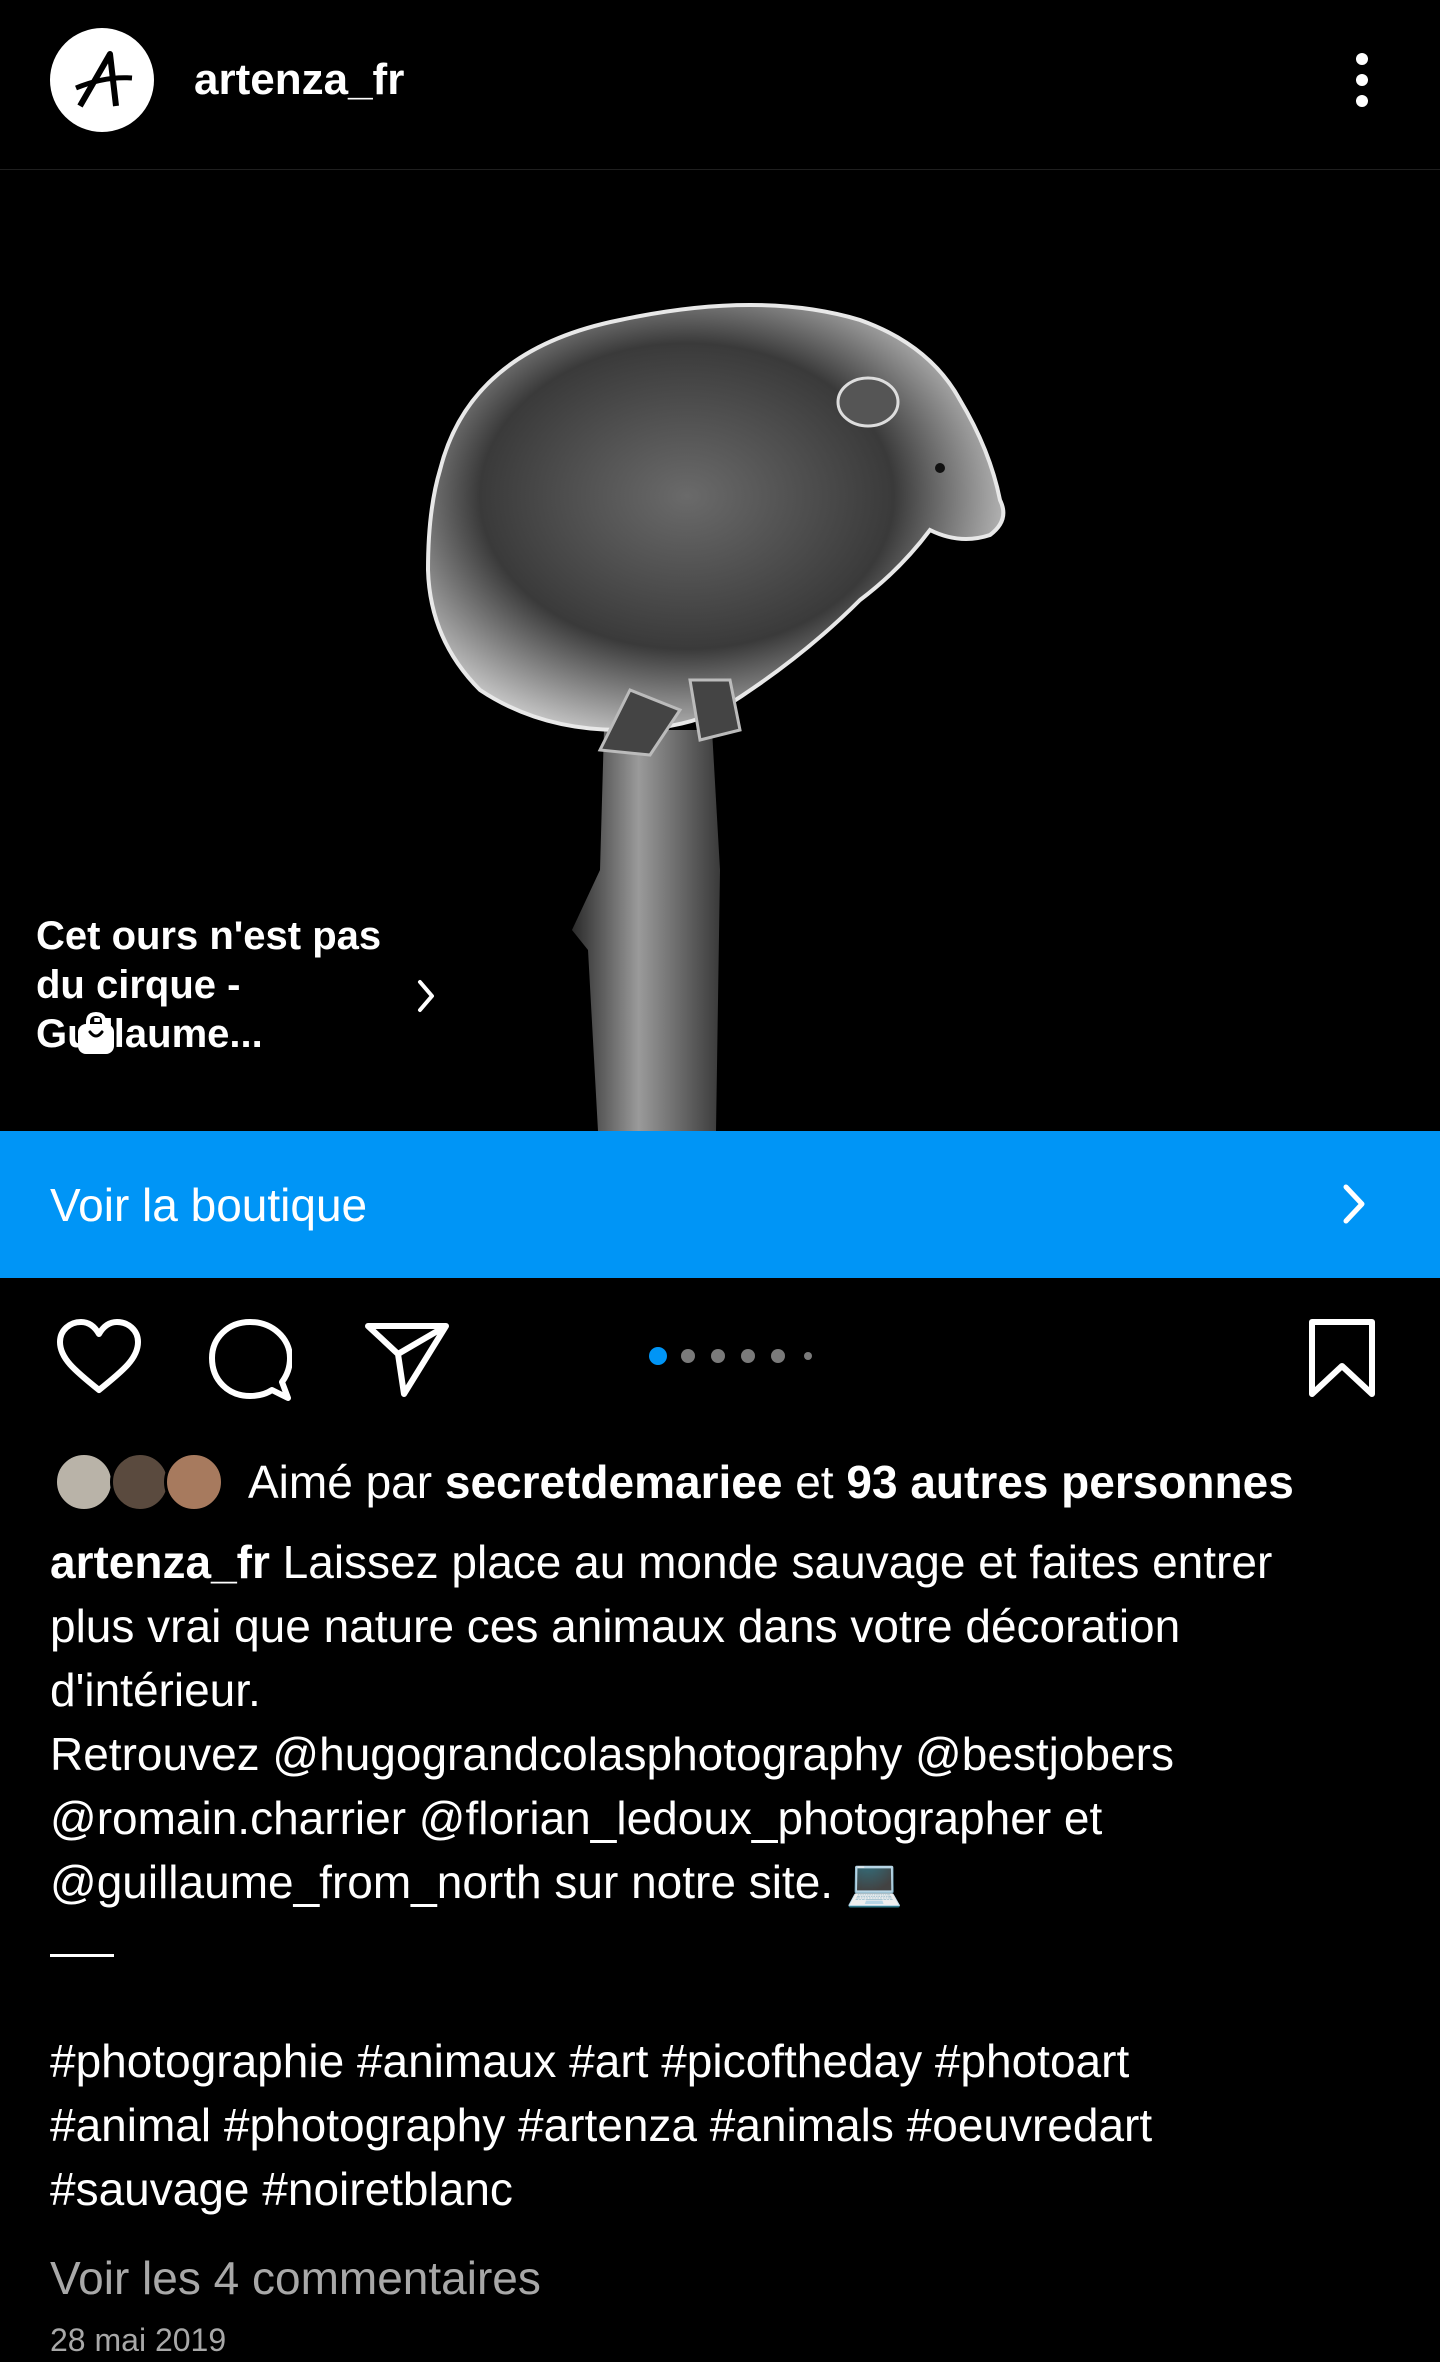  I want to click on hashtag-line: #sauvage #noiretblanc, so click(730, 2189).